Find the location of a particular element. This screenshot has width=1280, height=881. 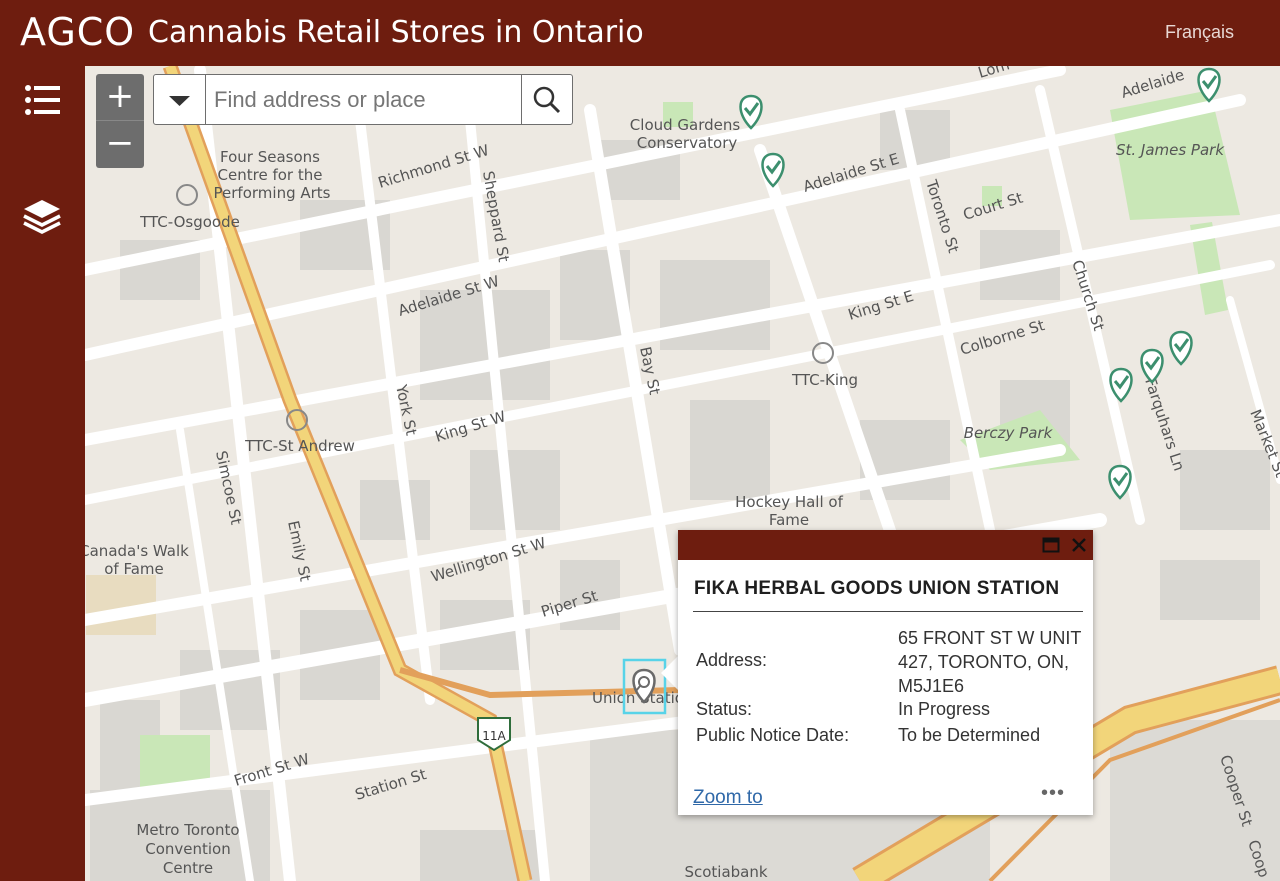

layers-icon is located at coordinates (42, 217).